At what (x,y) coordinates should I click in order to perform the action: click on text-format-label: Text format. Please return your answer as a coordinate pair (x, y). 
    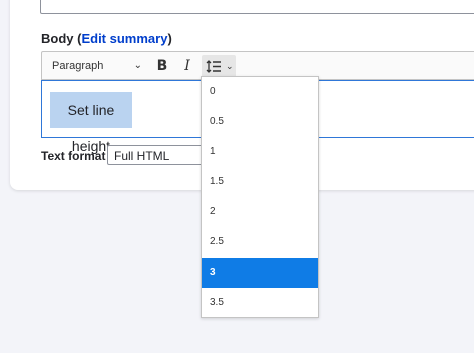
    Looking at the image, I should click on (73, 156).